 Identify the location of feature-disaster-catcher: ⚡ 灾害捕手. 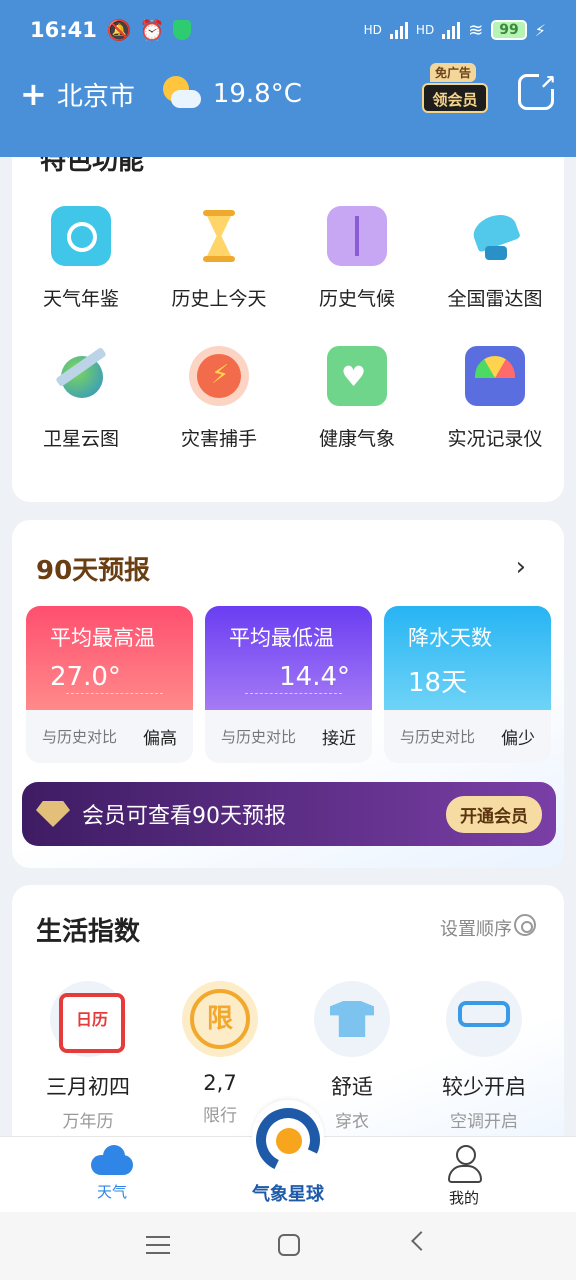
(219, 412).